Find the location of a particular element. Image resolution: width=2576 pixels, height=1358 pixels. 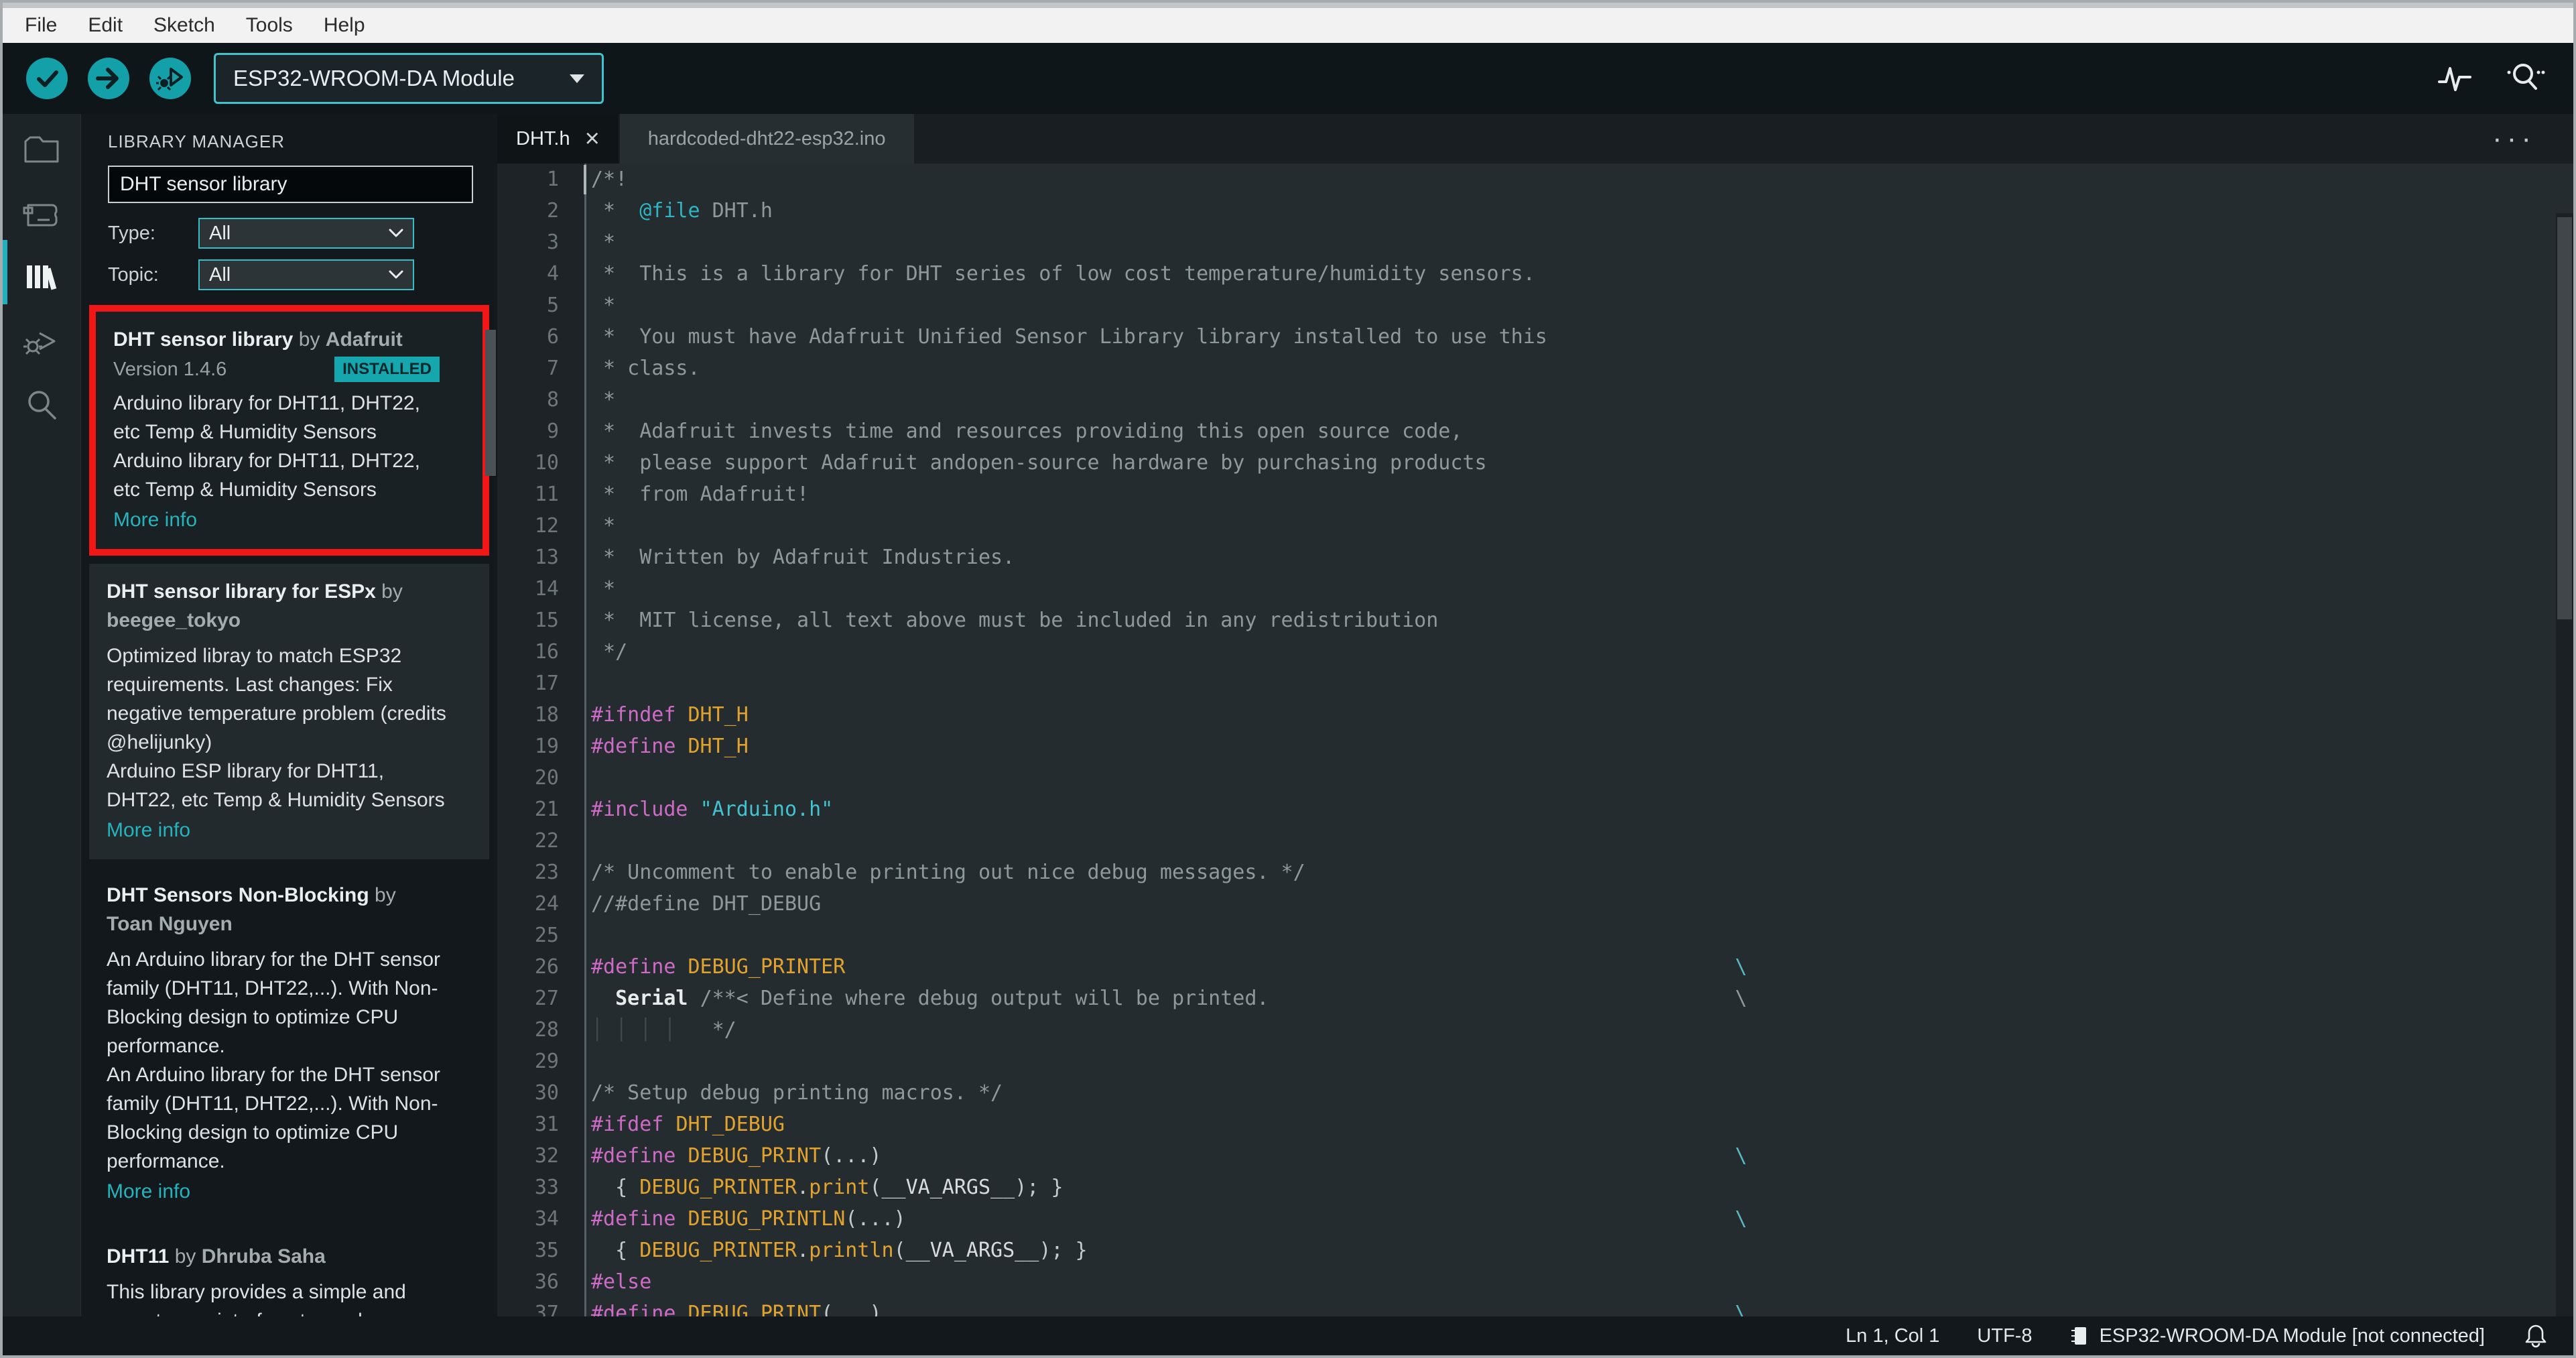

sidebar-item-sketchbook is located at coordinates (41, 150).